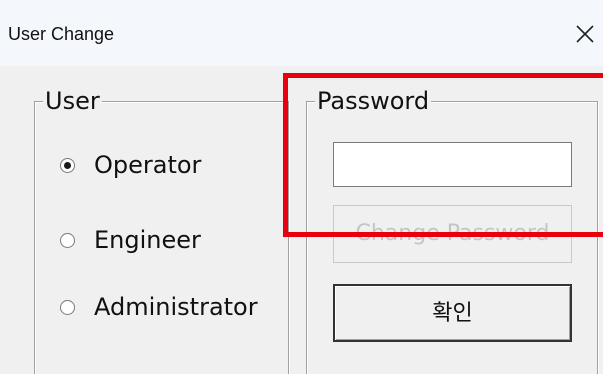 The height and width of the screenshot is (374, 603). I want to click on radio-operator: Operator, so click(130, 165).